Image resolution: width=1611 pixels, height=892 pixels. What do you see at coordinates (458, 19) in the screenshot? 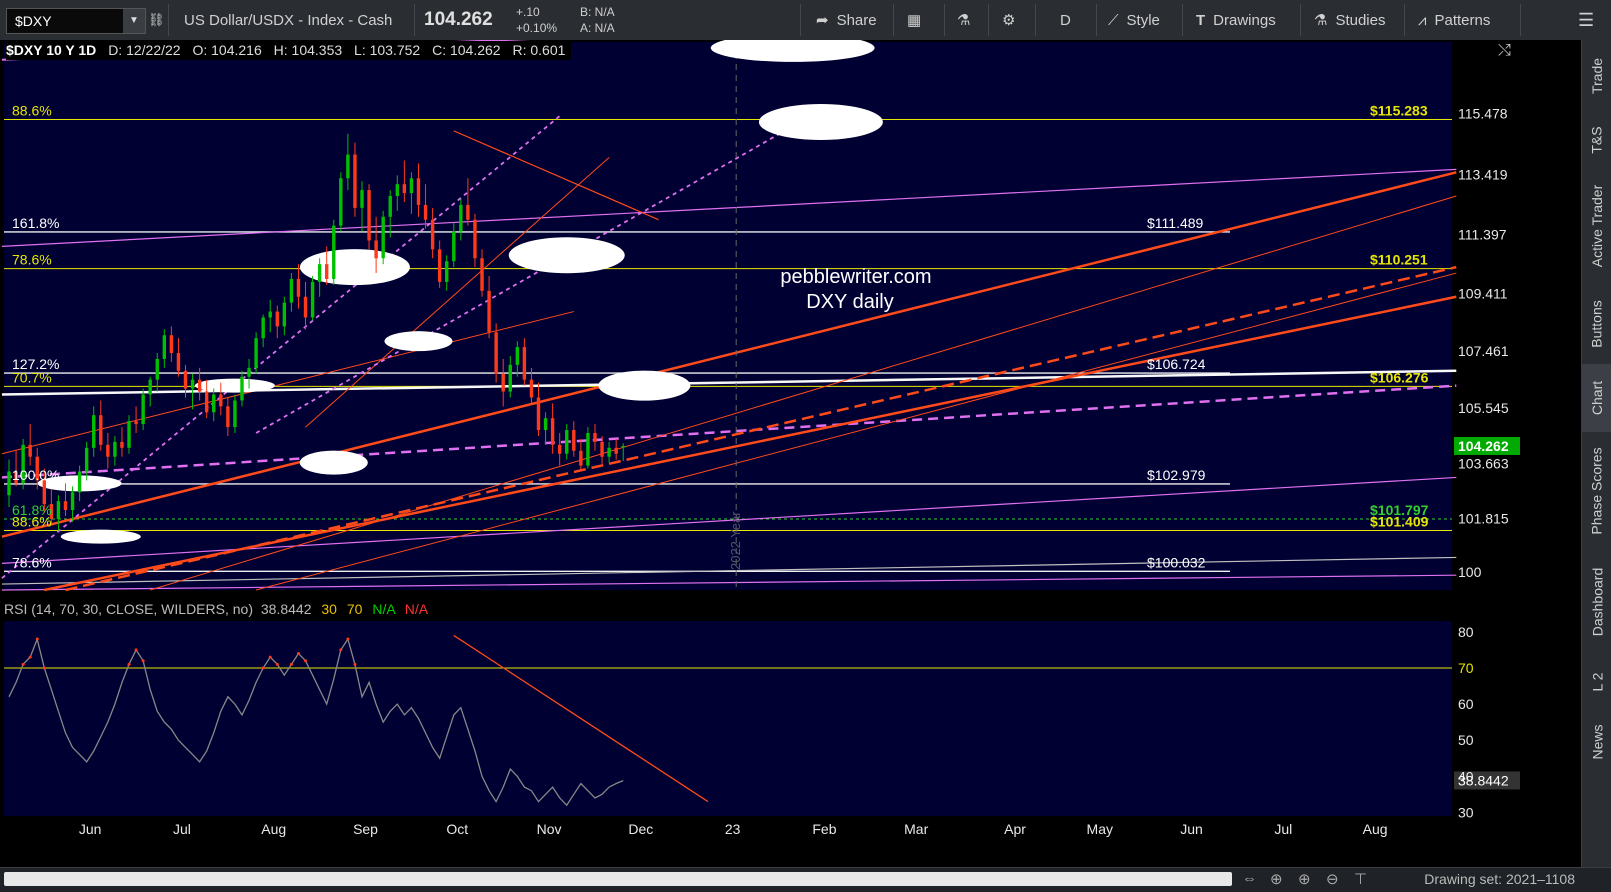
I see `last-price: 104.262` at bounding box center [458, 19].